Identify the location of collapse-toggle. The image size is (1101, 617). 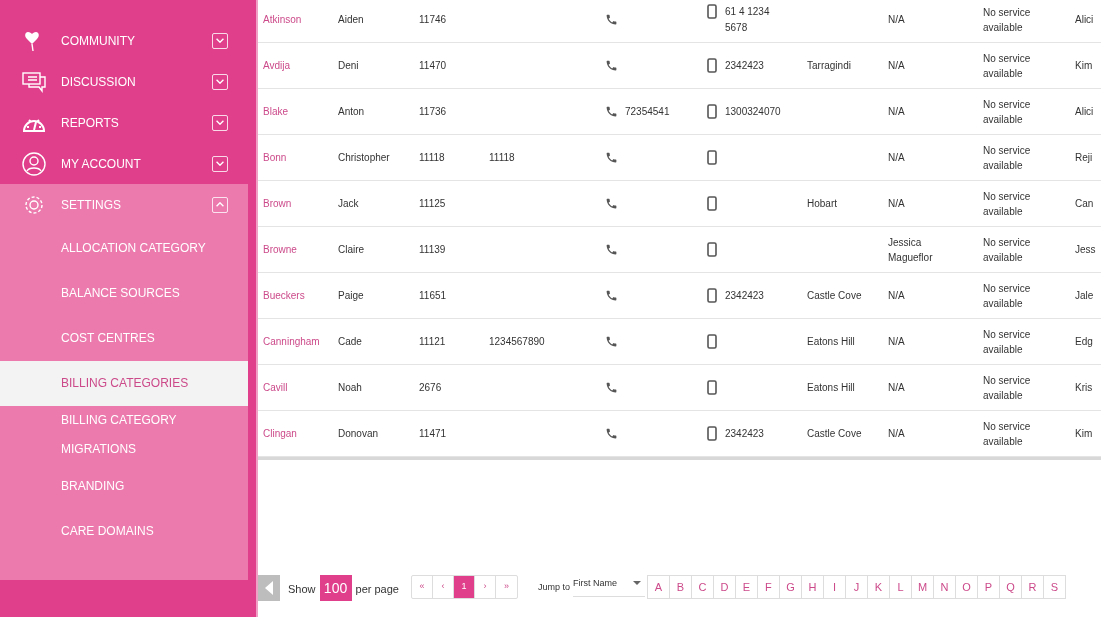
(220, 204).